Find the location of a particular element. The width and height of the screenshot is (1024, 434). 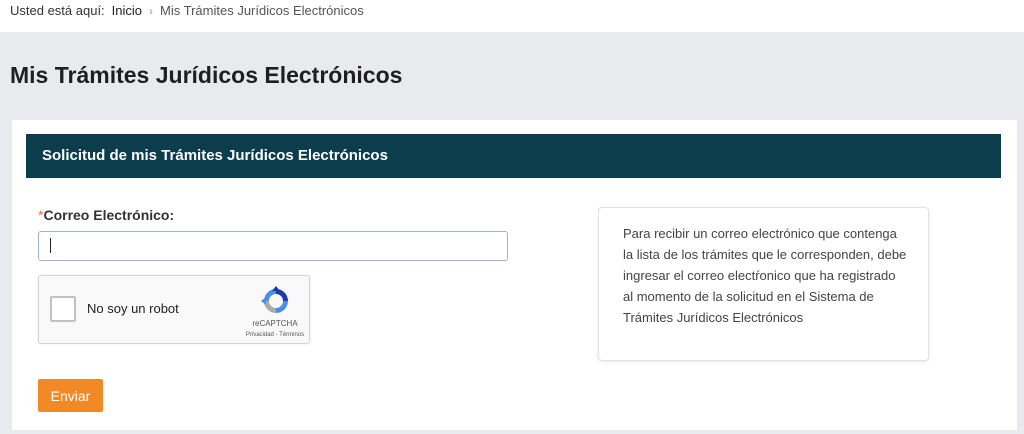

submit-button: Enviar is located at coordinates (70, 395).